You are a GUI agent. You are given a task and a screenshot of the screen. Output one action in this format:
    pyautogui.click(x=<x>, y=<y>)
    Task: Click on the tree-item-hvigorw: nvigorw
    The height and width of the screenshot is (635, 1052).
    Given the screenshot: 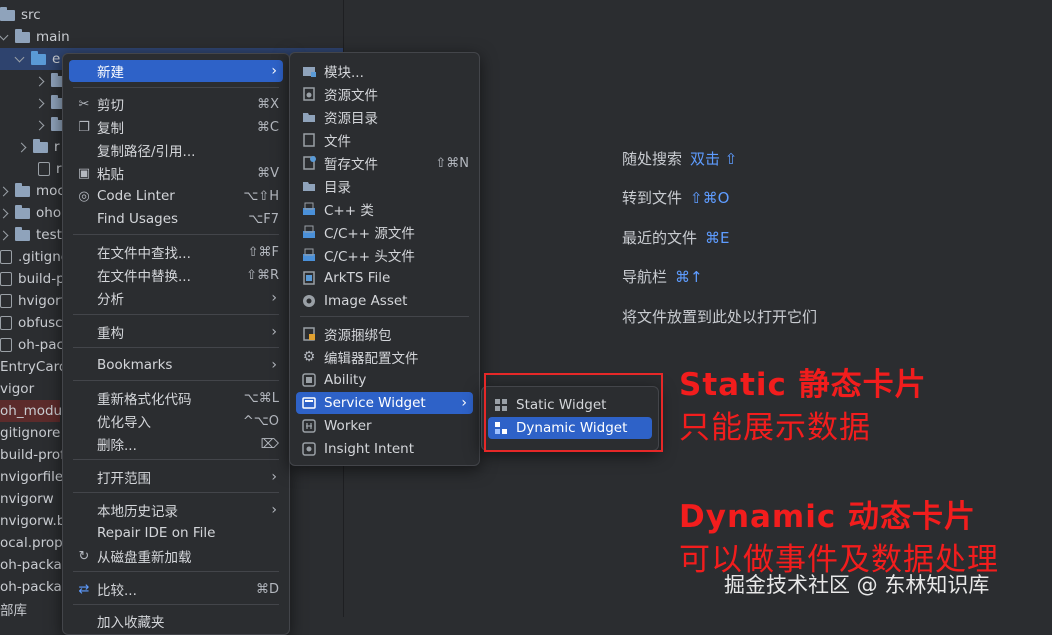 What is the action you would take?
    pyautogui.click(x=27, y=499)
    